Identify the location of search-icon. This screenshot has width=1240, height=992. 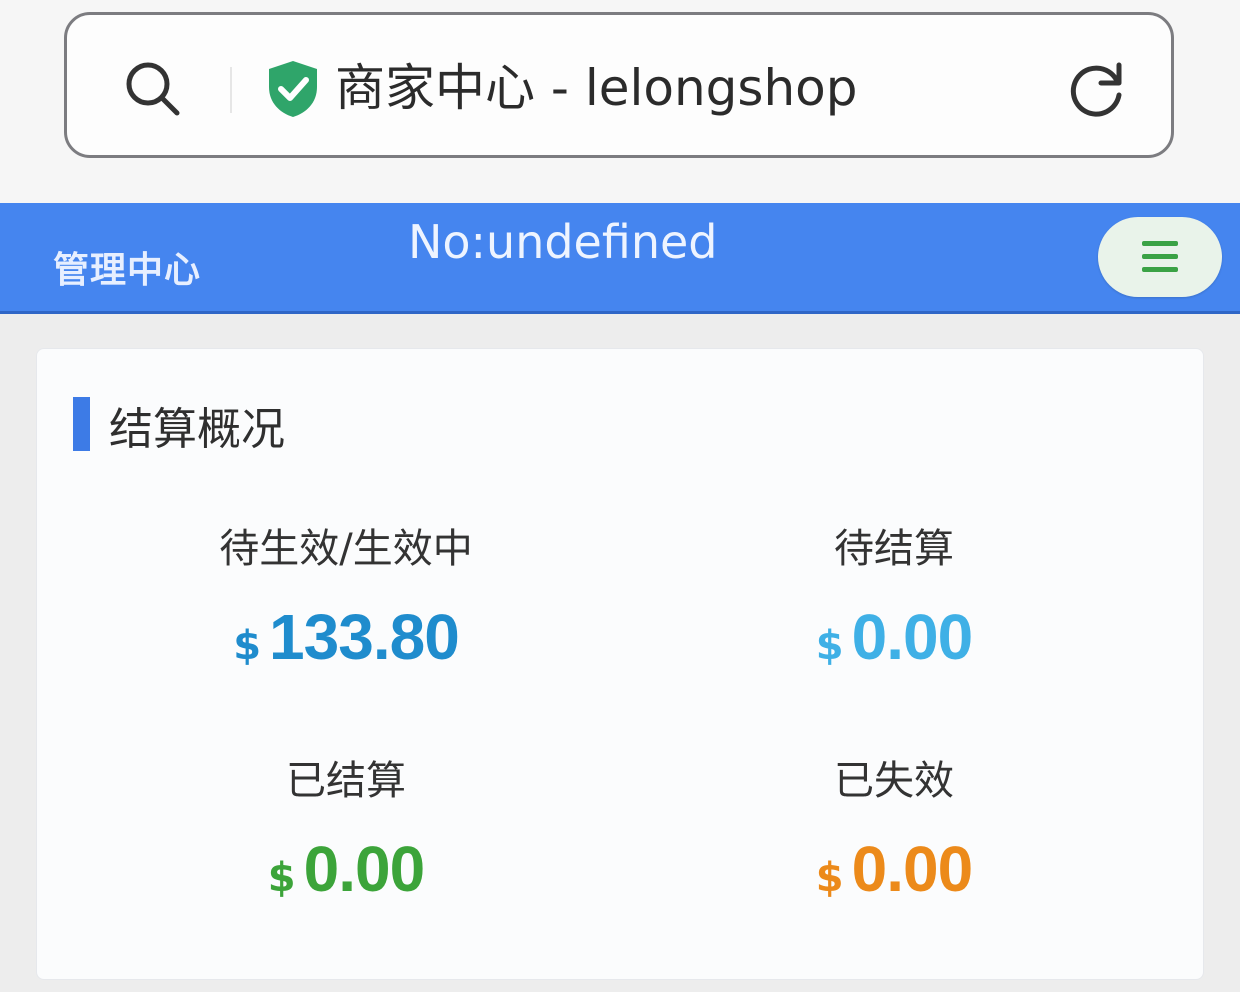
(153, 89).